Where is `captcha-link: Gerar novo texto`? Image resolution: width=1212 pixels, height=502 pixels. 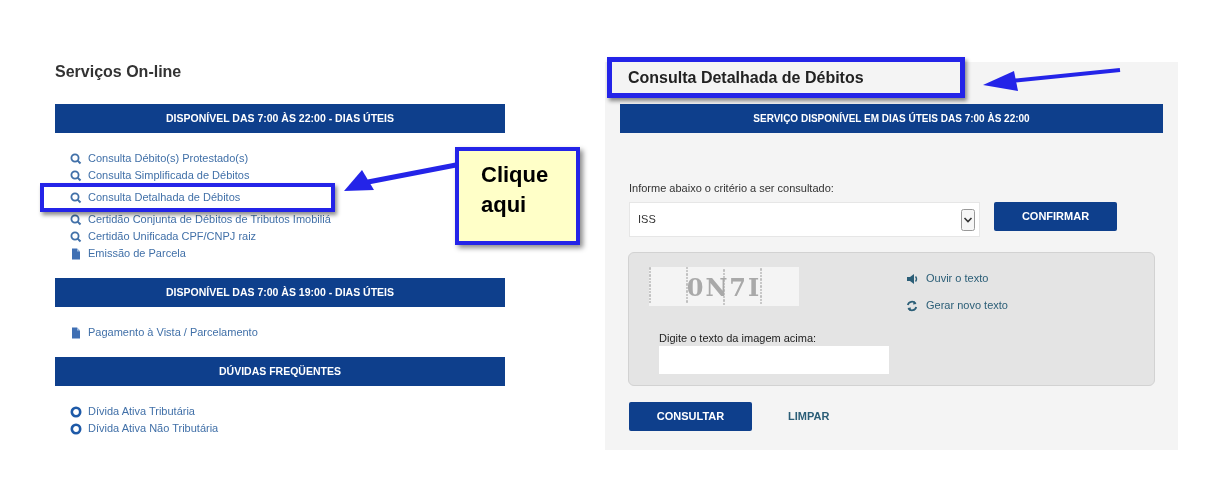
captcha-link: Gerar novo texto is located at coordinates (957, 305).